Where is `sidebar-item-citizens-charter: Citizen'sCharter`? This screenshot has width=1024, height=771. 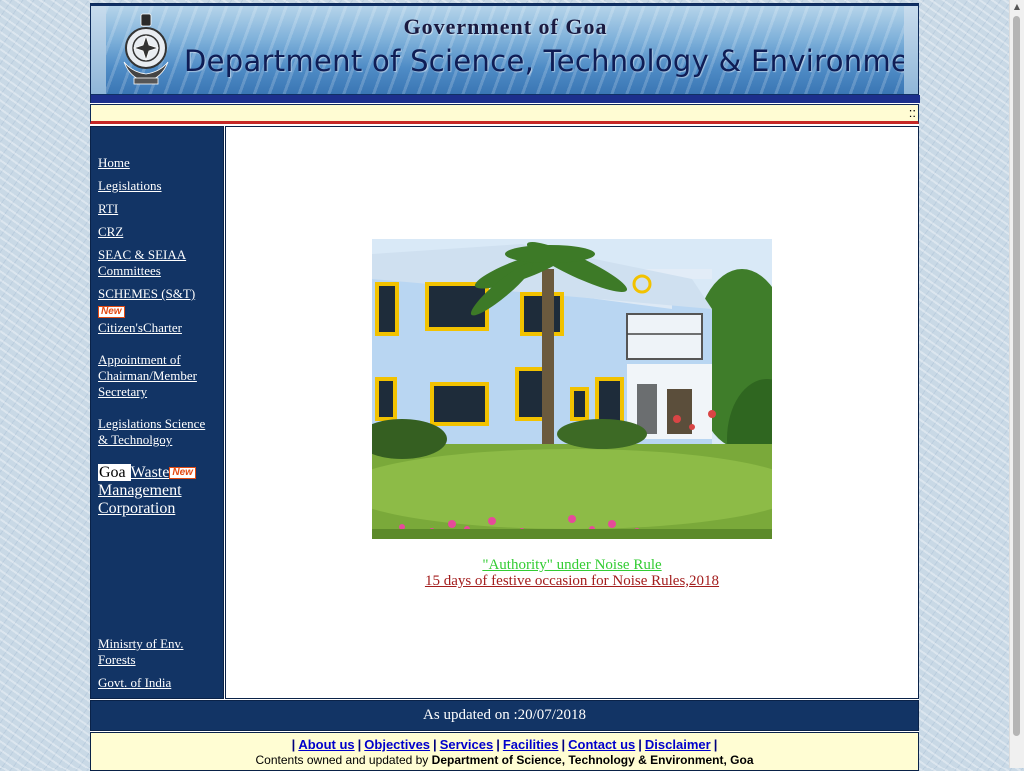 sidebar-item-citizens-charter: Citizen'sCharter is located at coordinates (155, 328).